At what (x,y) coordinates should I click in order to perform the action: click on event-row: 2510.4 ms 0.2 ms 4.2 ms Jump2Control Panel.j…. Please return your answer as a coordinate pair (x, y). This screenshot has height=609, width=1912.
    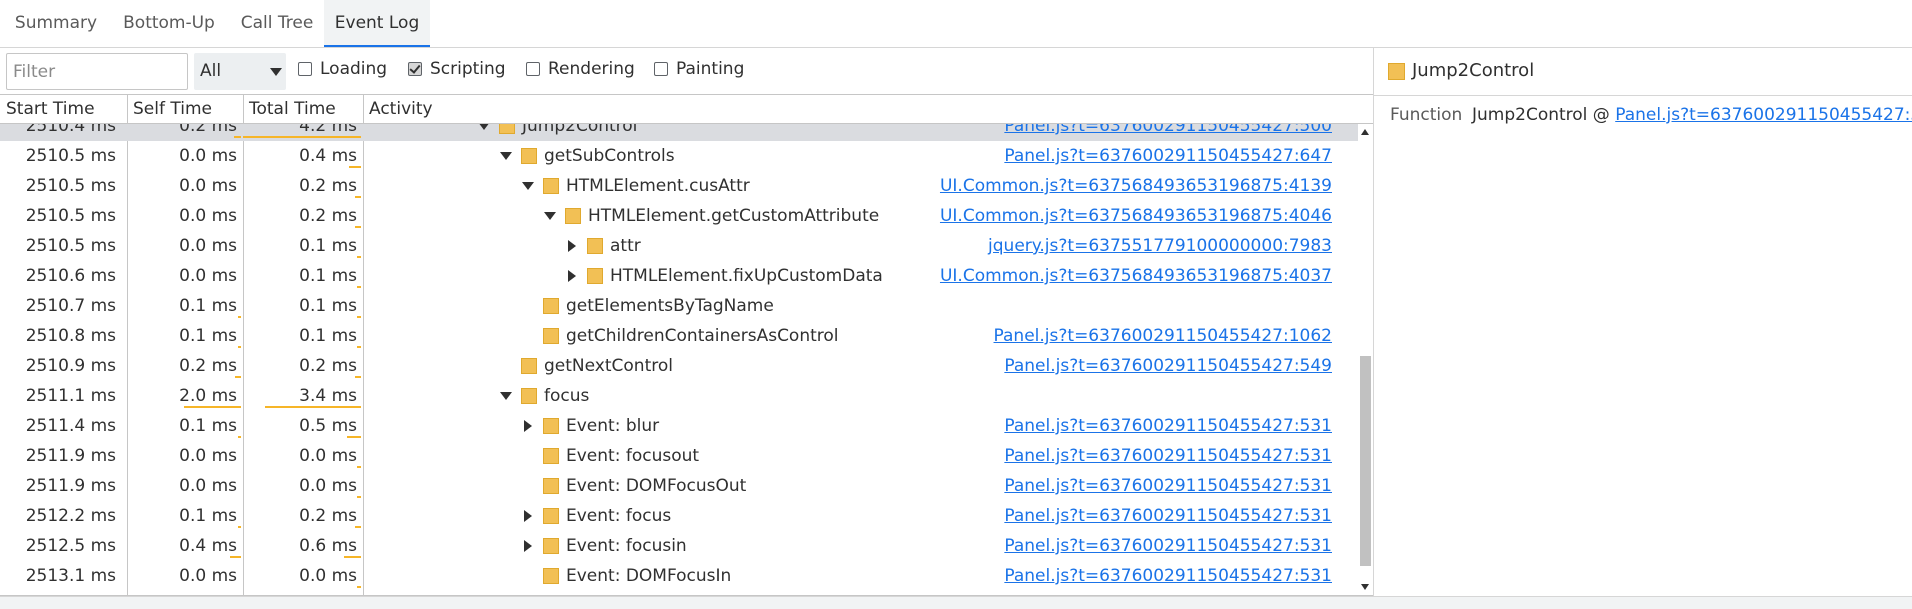
    Looking at the image, I should click on (679, 132).